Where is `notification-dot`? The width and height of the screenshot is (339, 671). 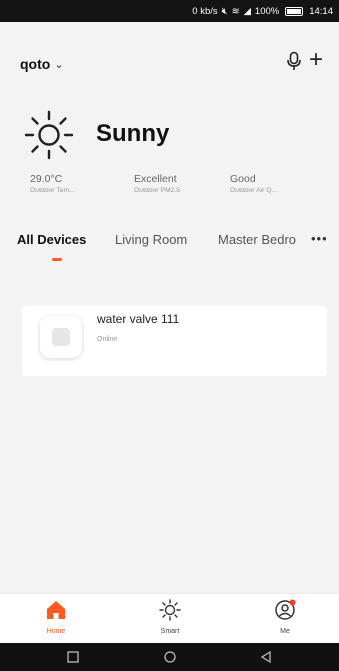
notification-dot is located at coordinates (292, 602).